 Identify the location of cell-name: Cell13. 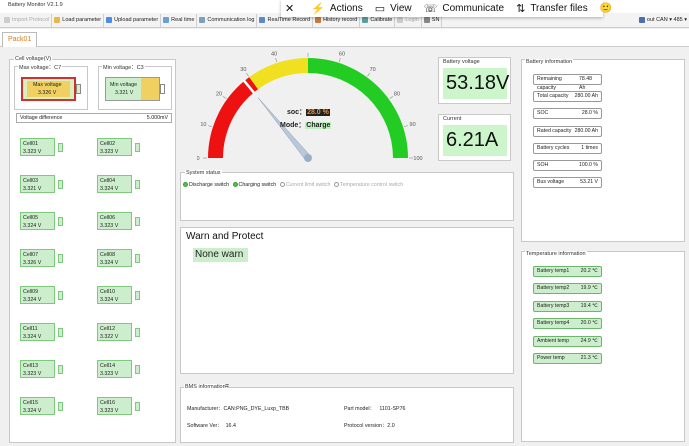
(31, 366).